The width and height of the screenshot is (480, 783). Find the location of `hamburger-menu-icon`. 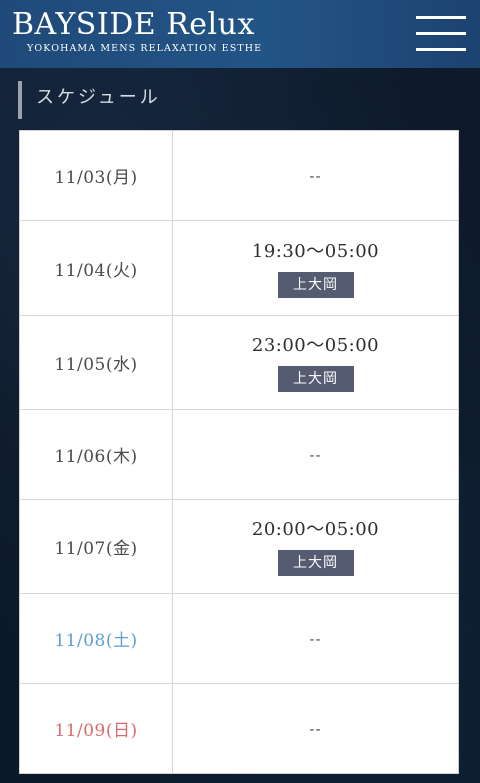

hamburger-menu-icon is located at coordinates (440, 34).